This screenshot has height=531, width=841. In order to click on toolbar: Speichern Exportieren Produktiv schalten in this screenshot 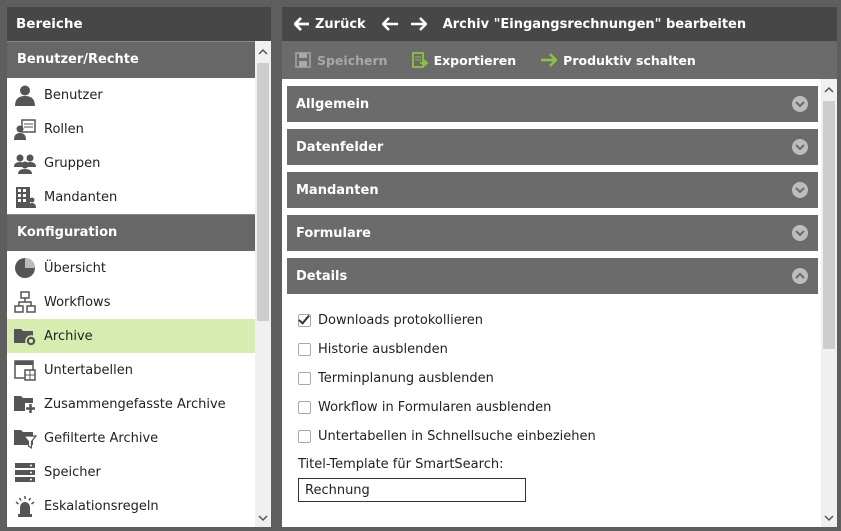, I will do `click(559, 60)`.